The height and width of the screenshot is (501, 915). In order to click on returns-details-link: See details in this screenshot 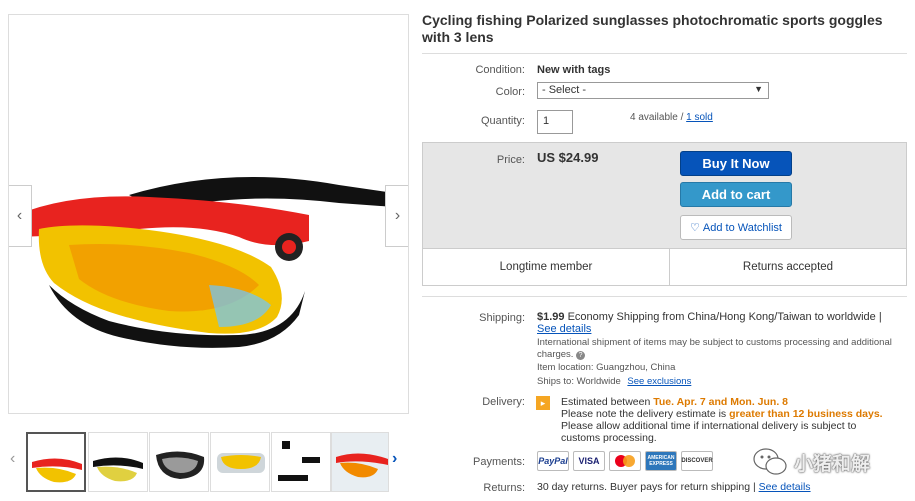, I will do `click(785, 487)`.